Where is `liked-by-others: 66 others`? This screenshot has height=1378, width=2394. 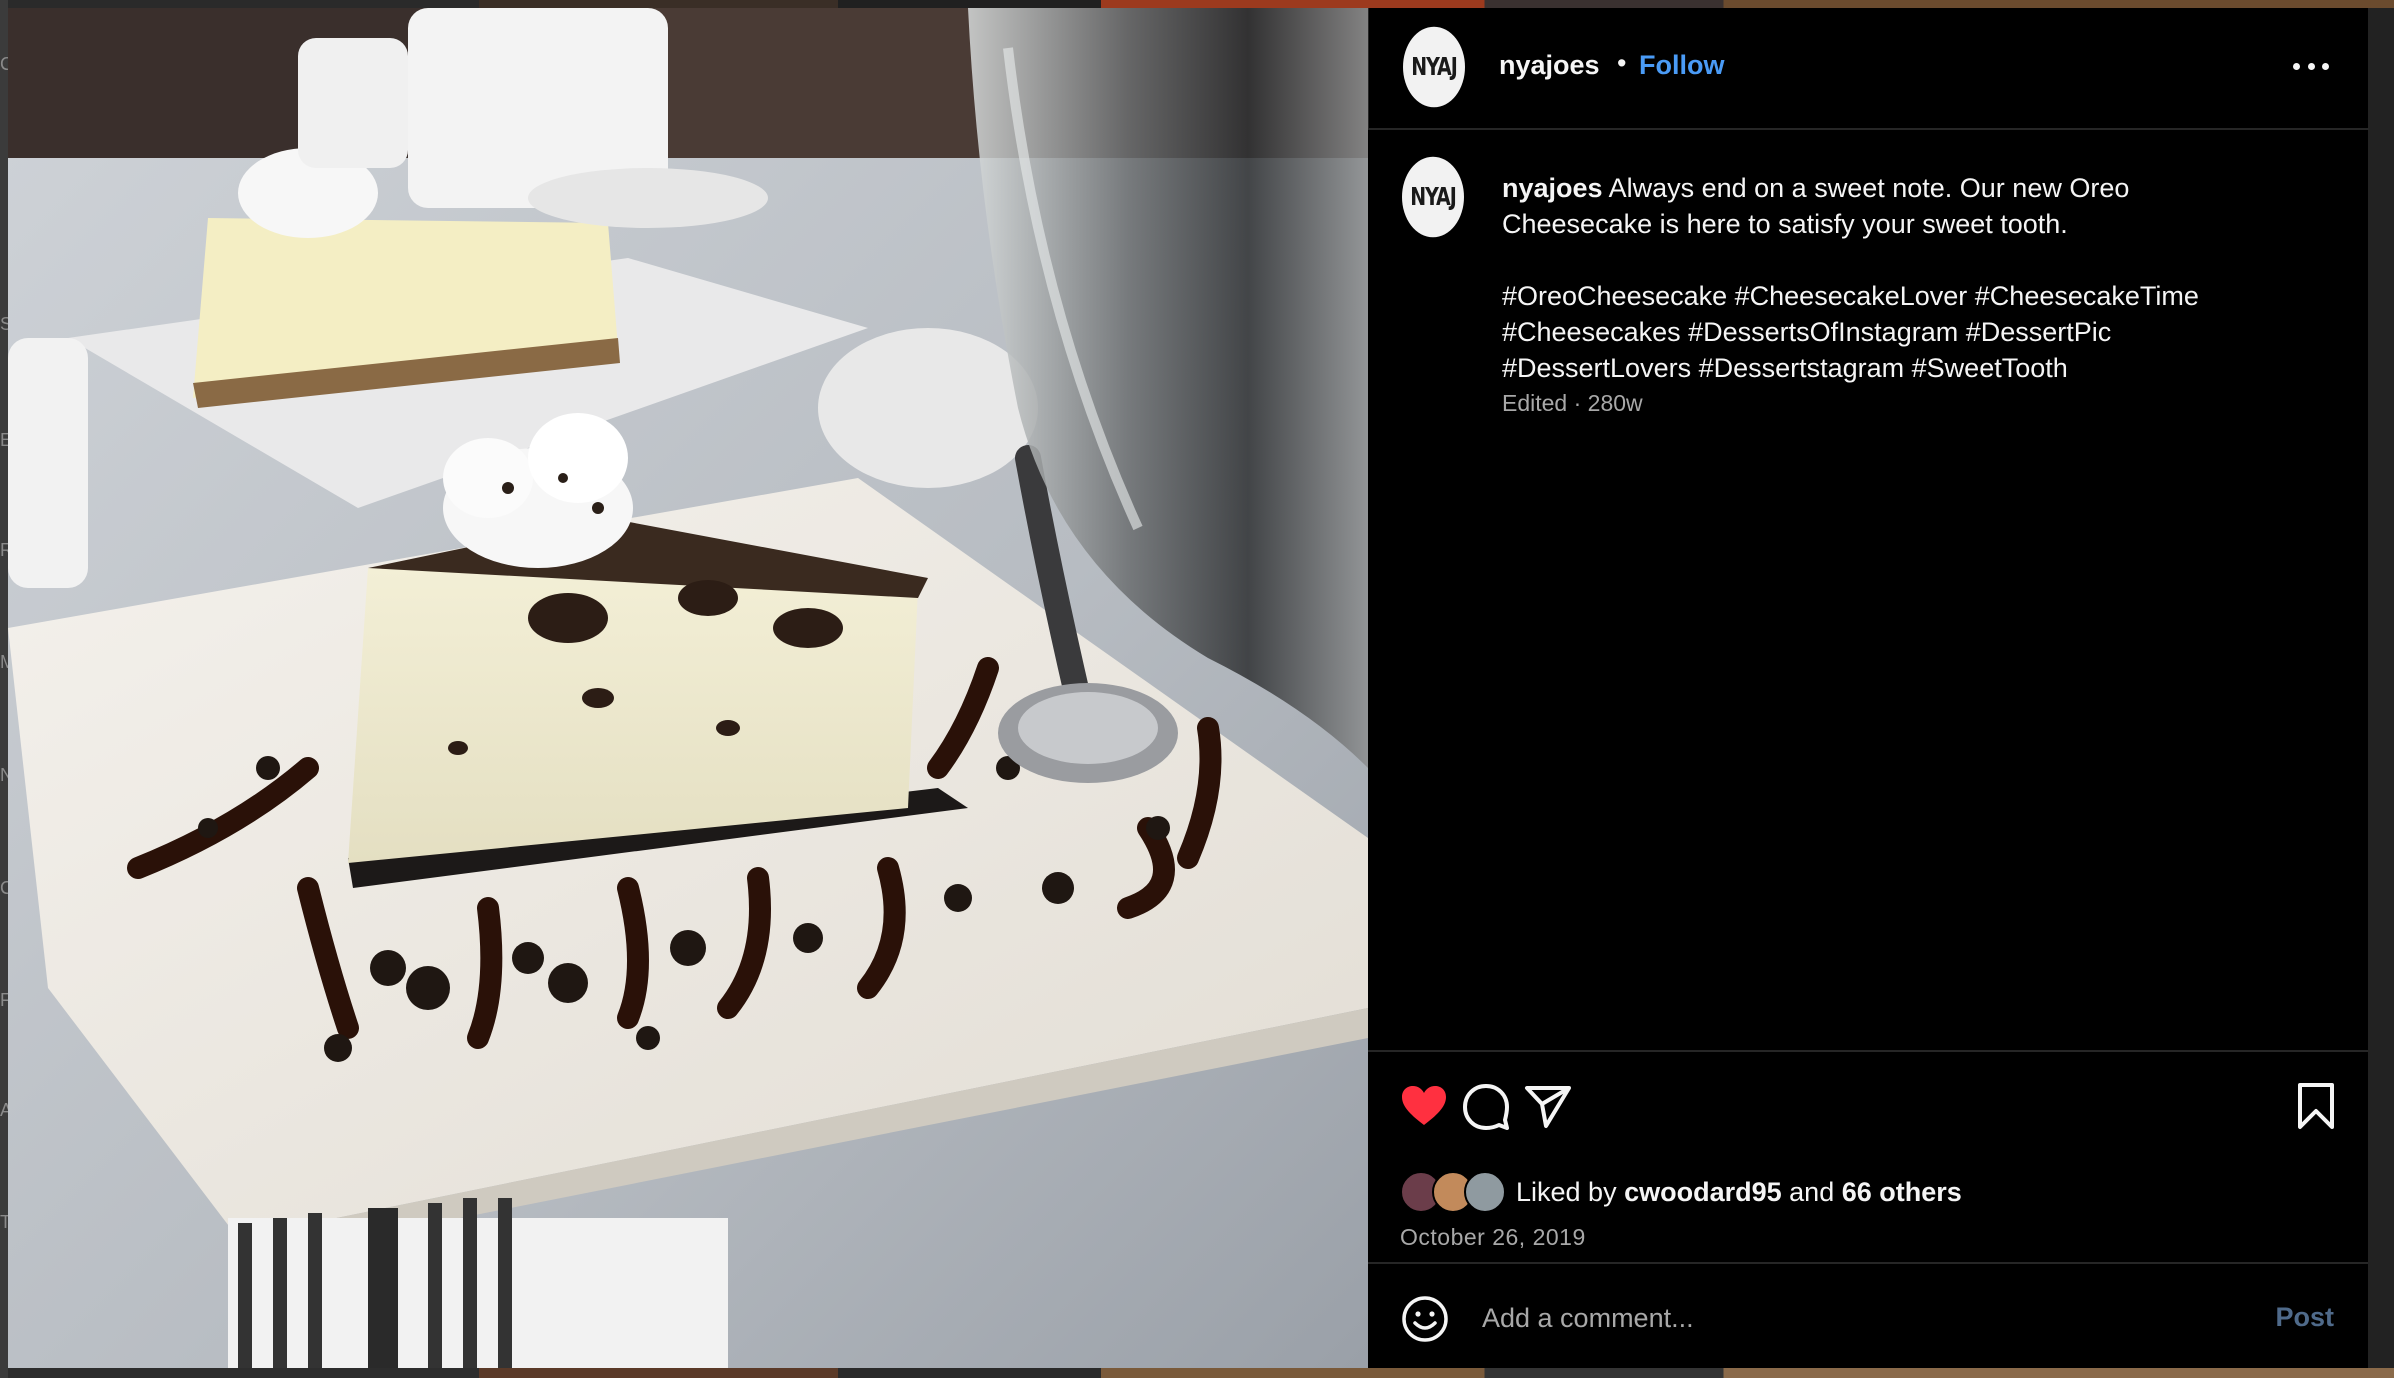 liked-by-others: 66 others is located at coordinates (1902, 1192).